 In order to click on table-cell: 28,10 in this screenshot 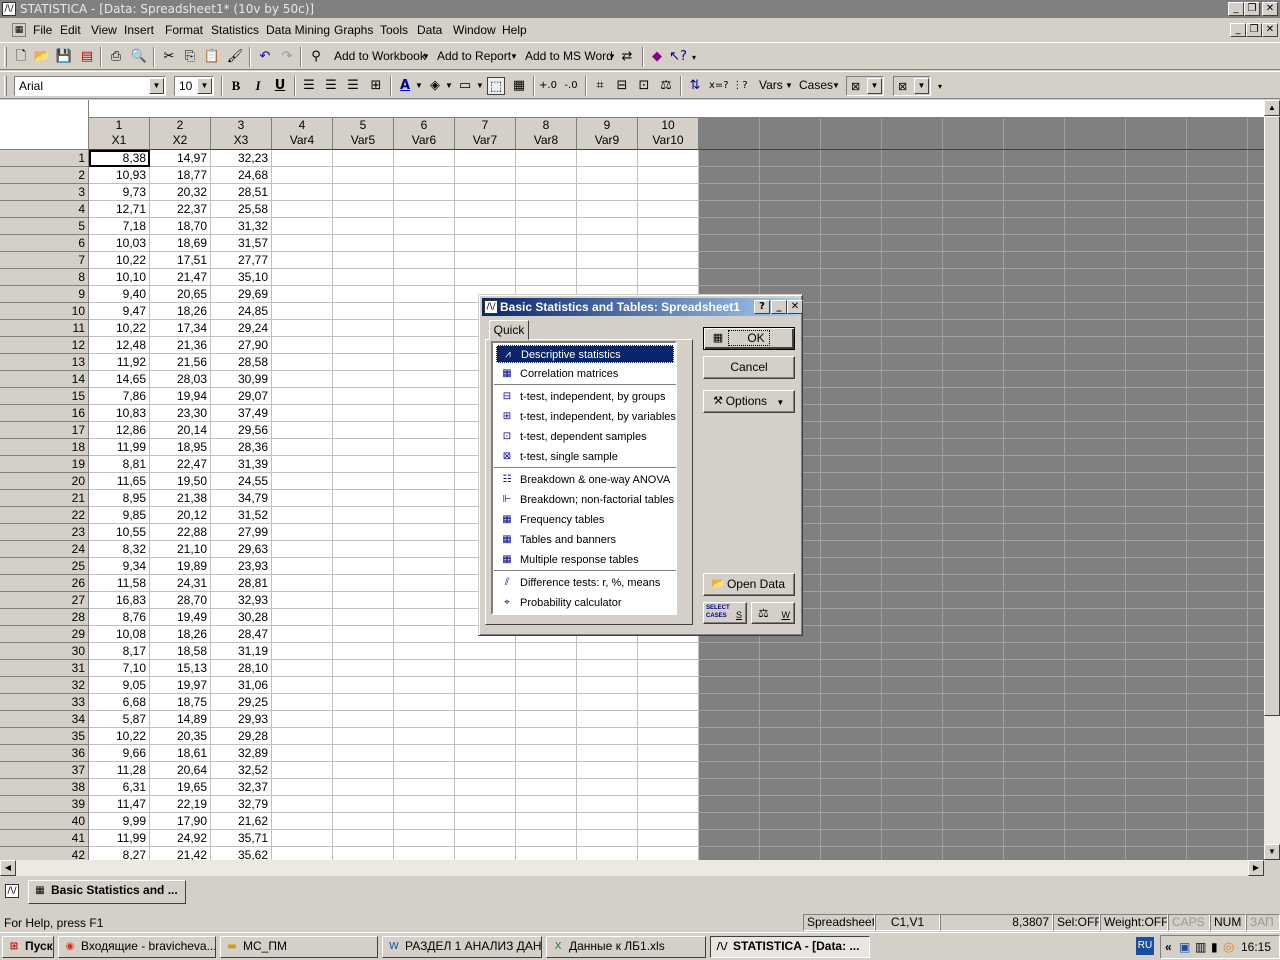, I will do `click(241, 668)`.